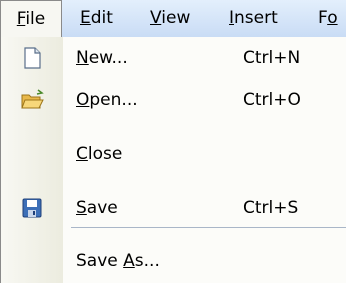 Image resolution: width=346 pixels, height=283 pixels. I want to click on menu-item-new-shortcut: Ctrl+N, so click(272, 58).